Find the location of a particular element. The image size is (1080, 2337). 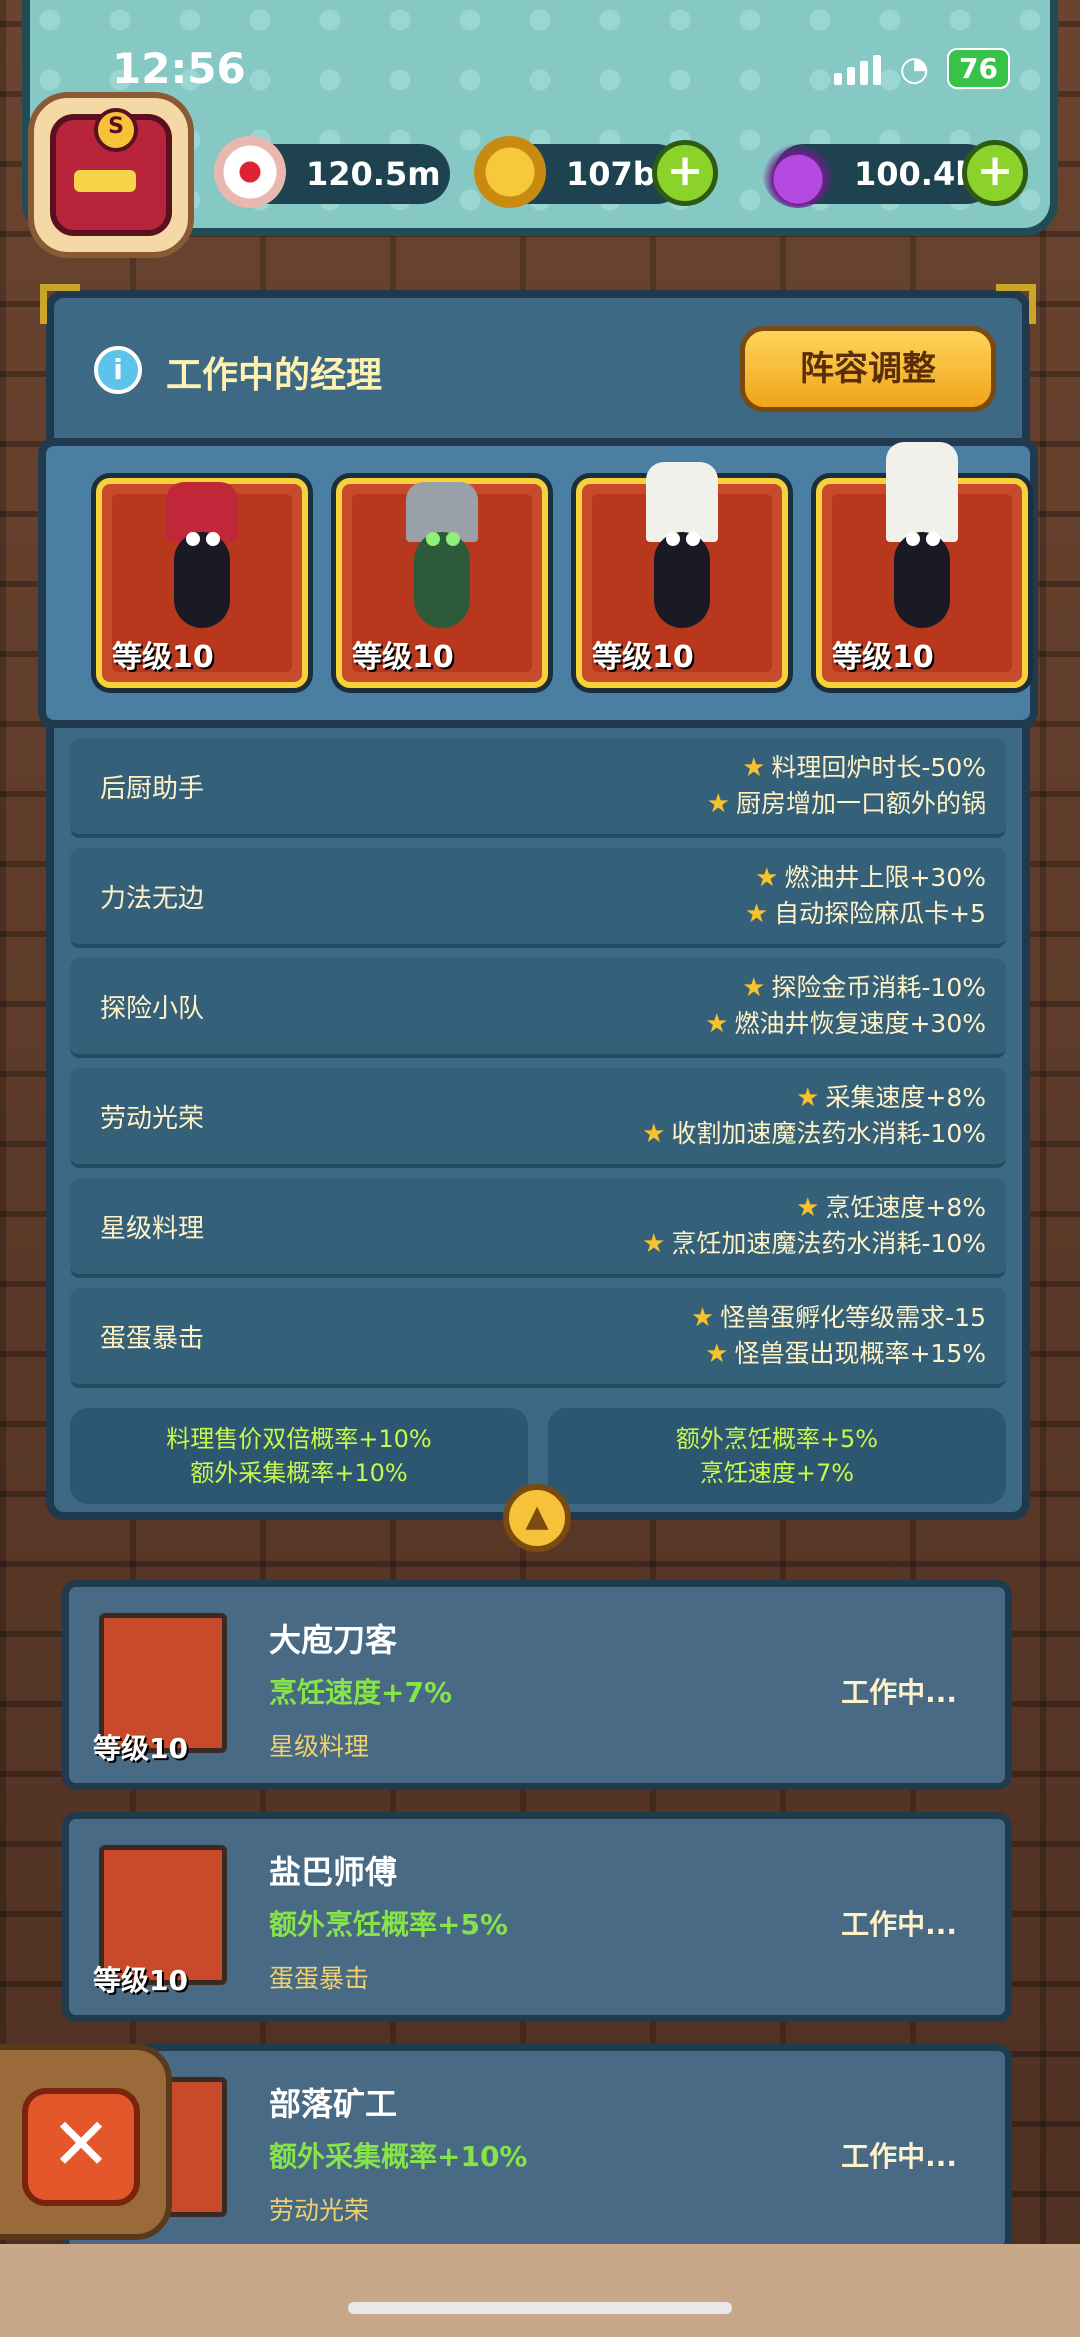

resource-eyeball-value: 120.5m is located at coordinates (373, 174).